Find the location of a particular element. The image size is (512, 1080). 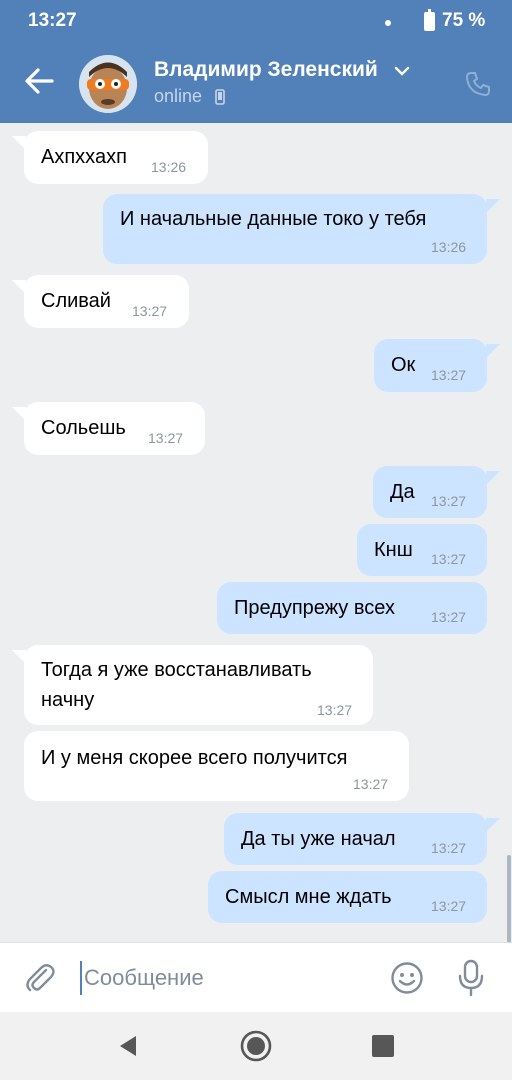

text-cursor is located at coordinates (81, 978).